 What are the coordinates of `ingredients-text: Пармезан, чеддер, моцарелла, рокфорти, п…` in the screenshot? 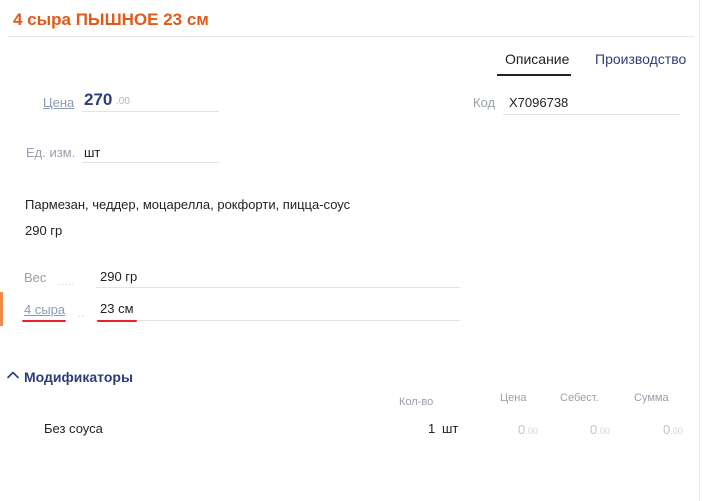 It's located at (188, 204).